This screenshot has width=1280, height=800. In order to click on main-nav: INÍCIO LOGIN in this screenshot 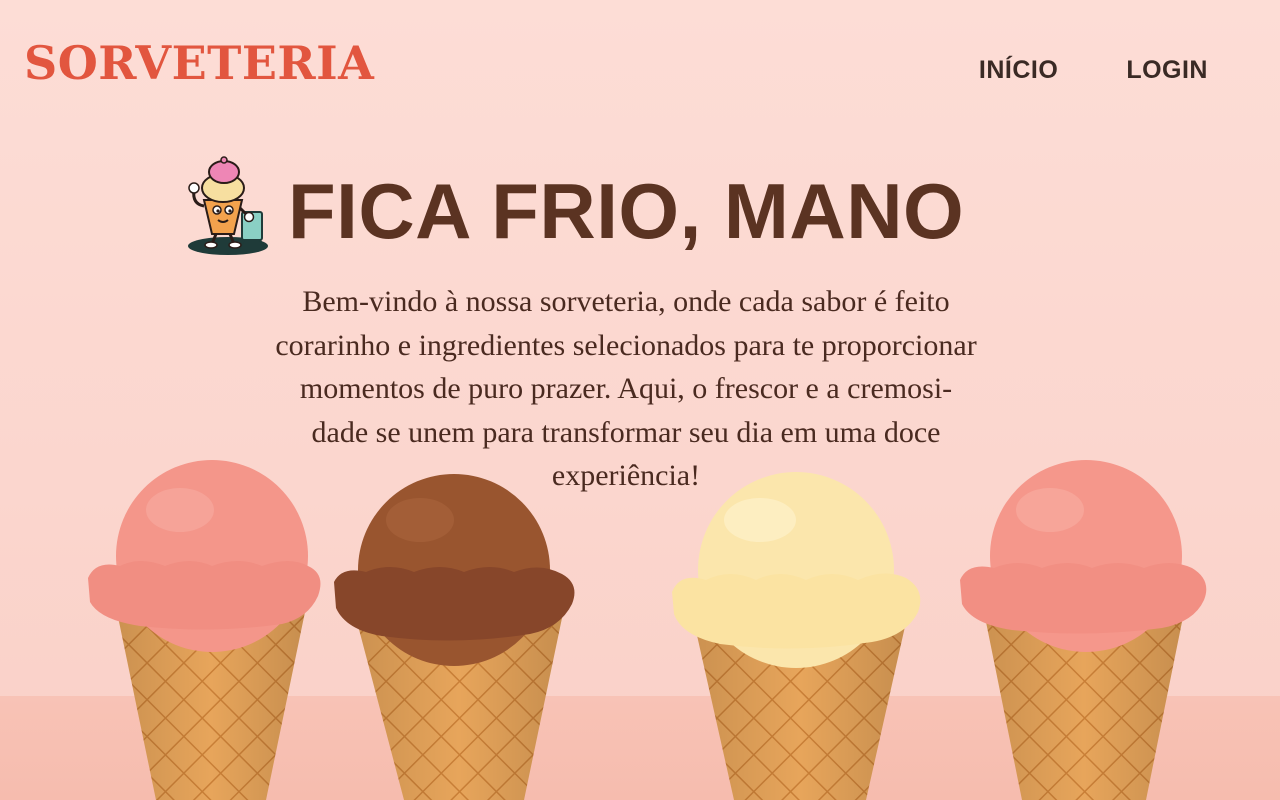, I will do `click(1093, 70)`.